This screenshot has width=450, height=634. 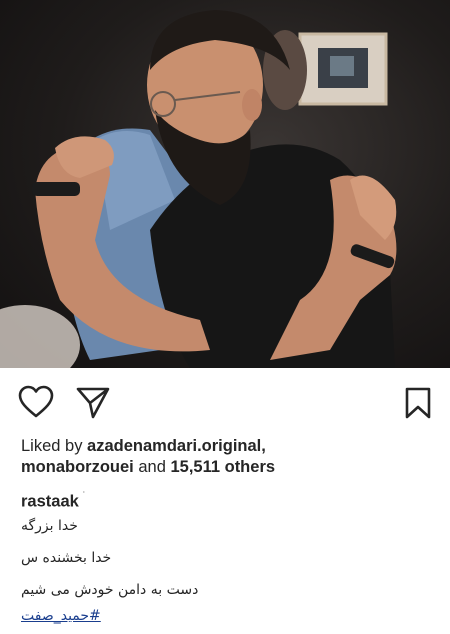 I want to click on share-send-icon, so click(x=93, y=403).